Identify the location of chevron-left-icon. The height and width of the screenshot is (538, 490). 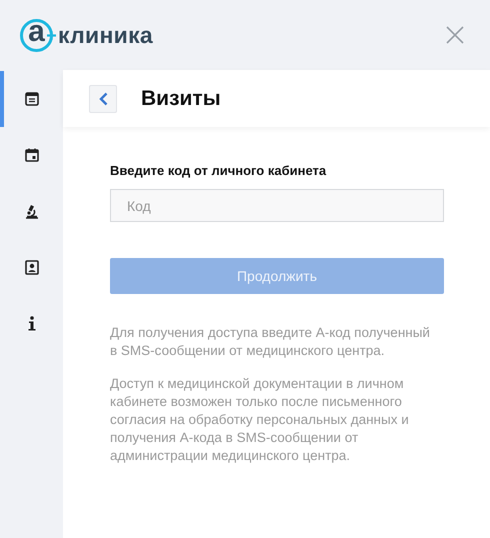
(103, 99).